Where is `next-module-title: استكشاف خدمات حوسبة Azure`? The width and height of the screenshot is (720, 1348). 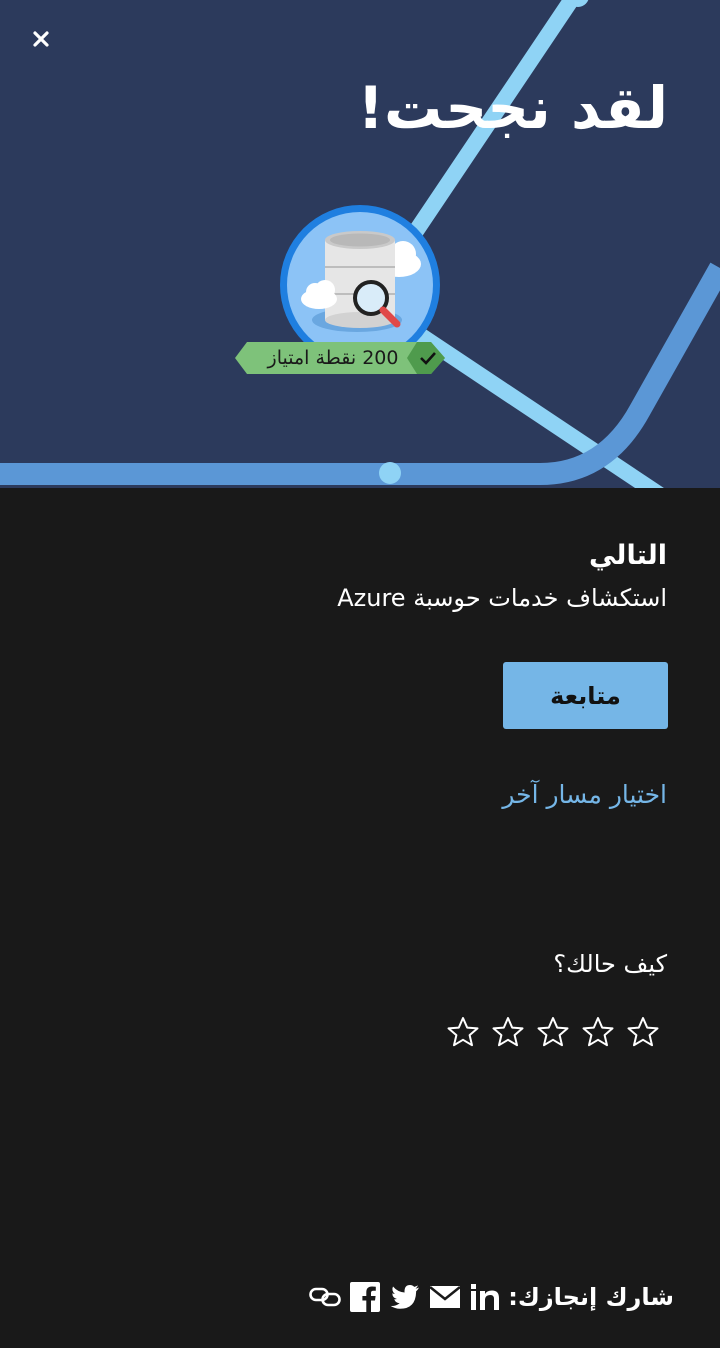
next-module-title: استكشاف خدمات حوسبة Azure is located at coordinates (502, 598).